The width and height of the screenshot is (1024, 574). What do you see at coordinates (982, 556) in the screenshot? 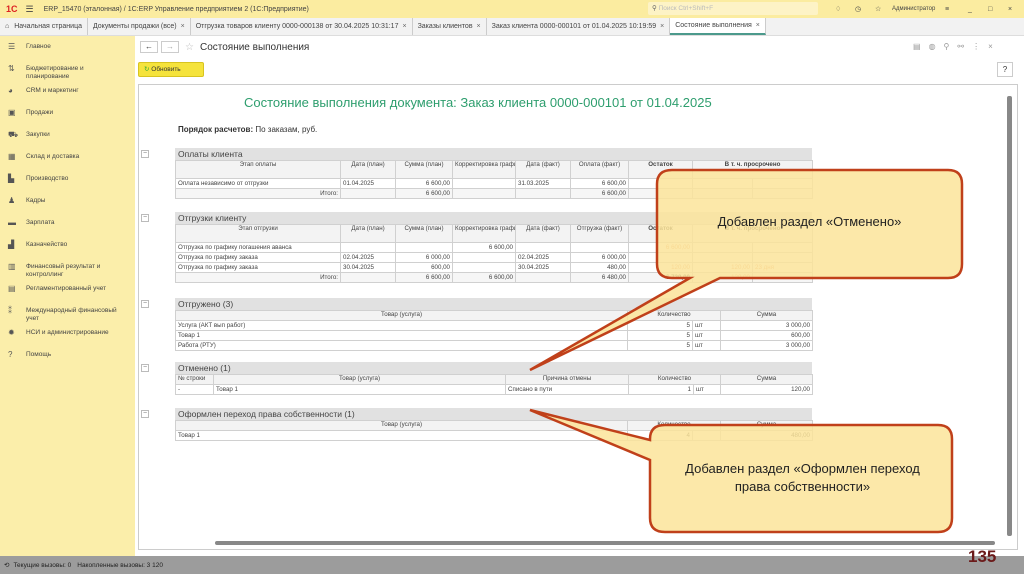
I see `slide-number: 135` at bounding box center [982, 556].